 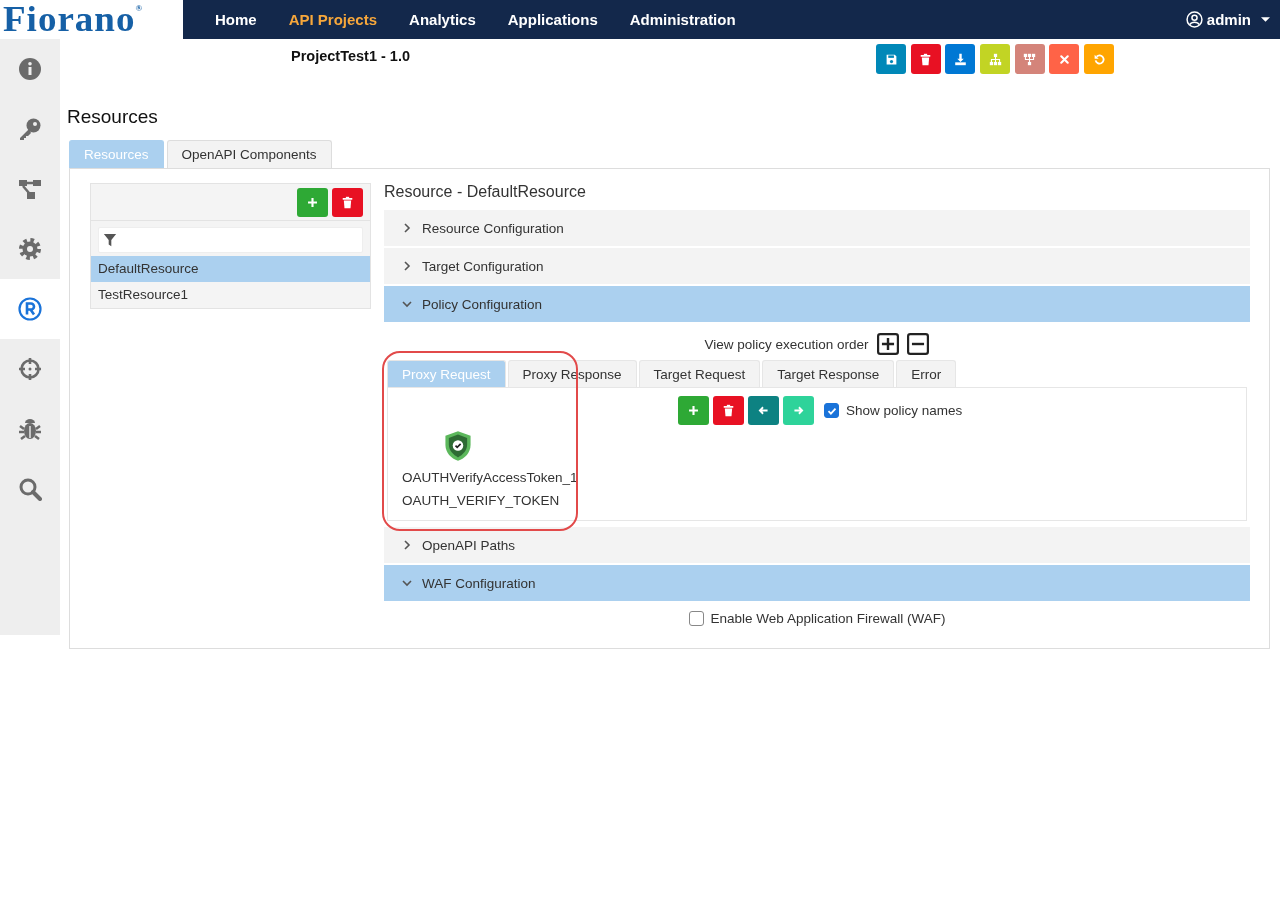 I want to click on undo-icon, so click(x=1099, y=59).